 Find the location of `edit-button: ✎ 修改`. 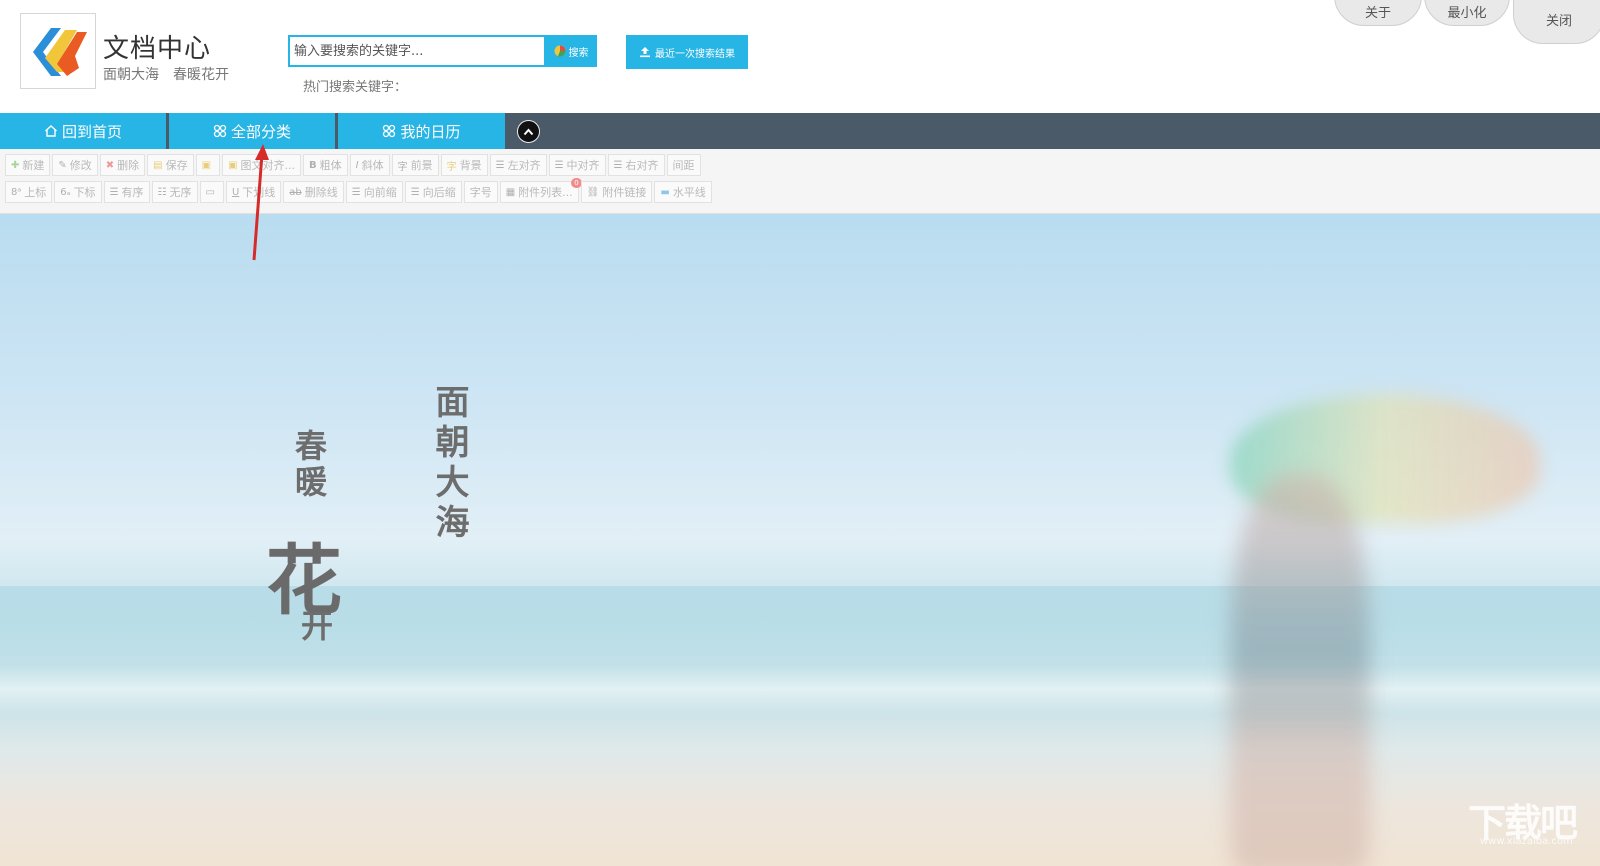

edit-button: ✎ 修改 is located at coordinates (75, 165).